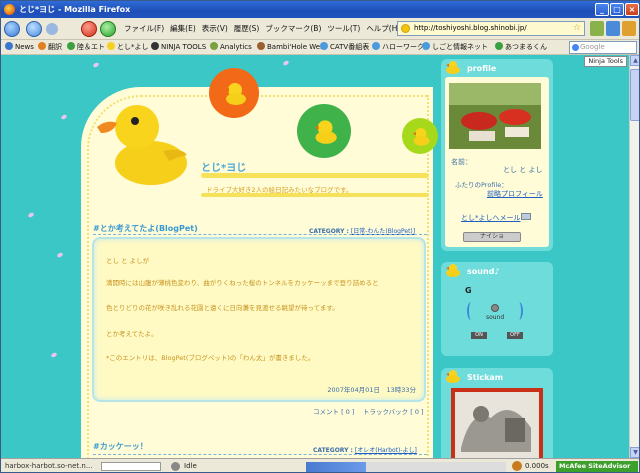 The image size is (640, 473). What do you see at coordinates (145, 228) in the screenshot?
I see `post-title: #とか考えてたよ(BlogPet)` at bounding box center [145, 228].